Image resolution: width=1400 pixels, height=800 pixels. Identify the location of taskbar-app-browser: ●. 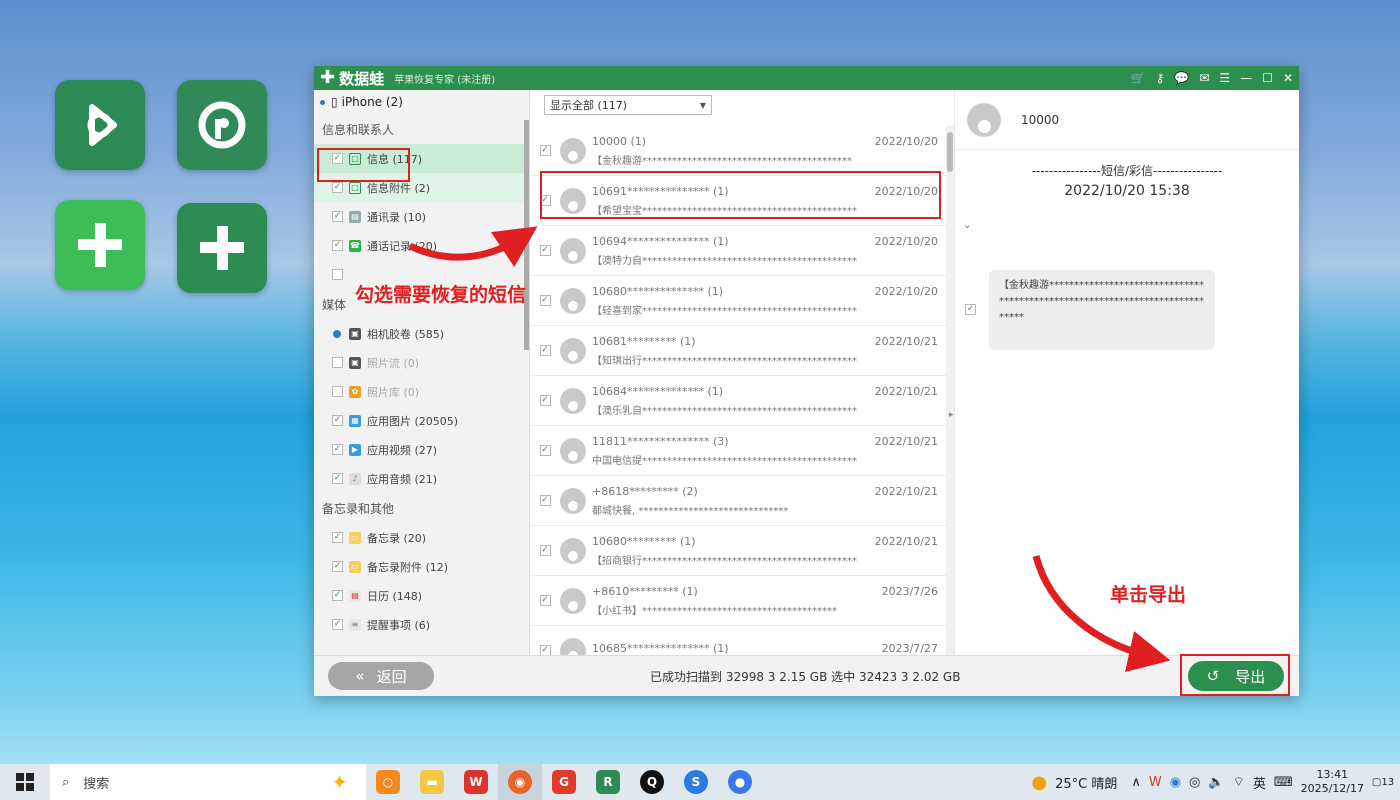
(740, 782).